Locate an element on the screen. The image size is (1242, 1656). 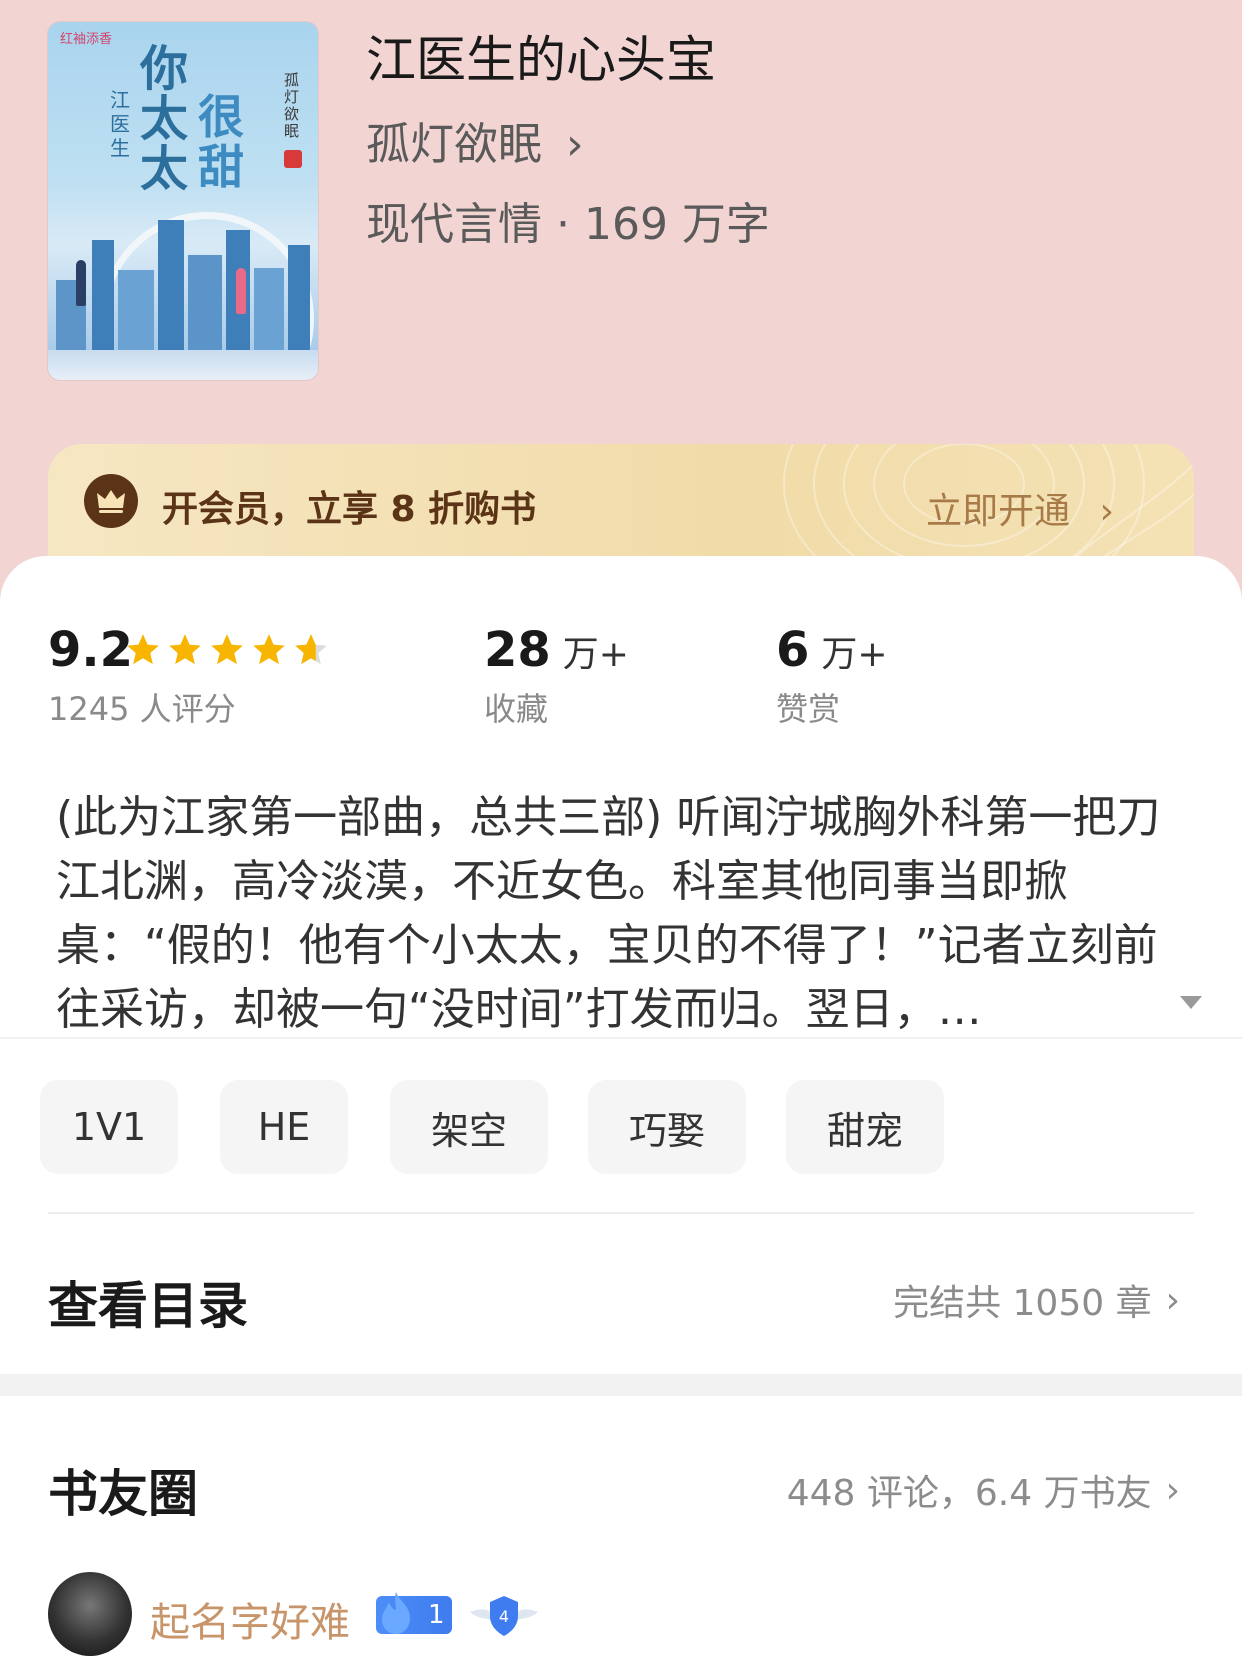
book-cover: 红袖添香 你太太 很甜 江医生 孤灯欲眠 is located at coordinates (183, 201).